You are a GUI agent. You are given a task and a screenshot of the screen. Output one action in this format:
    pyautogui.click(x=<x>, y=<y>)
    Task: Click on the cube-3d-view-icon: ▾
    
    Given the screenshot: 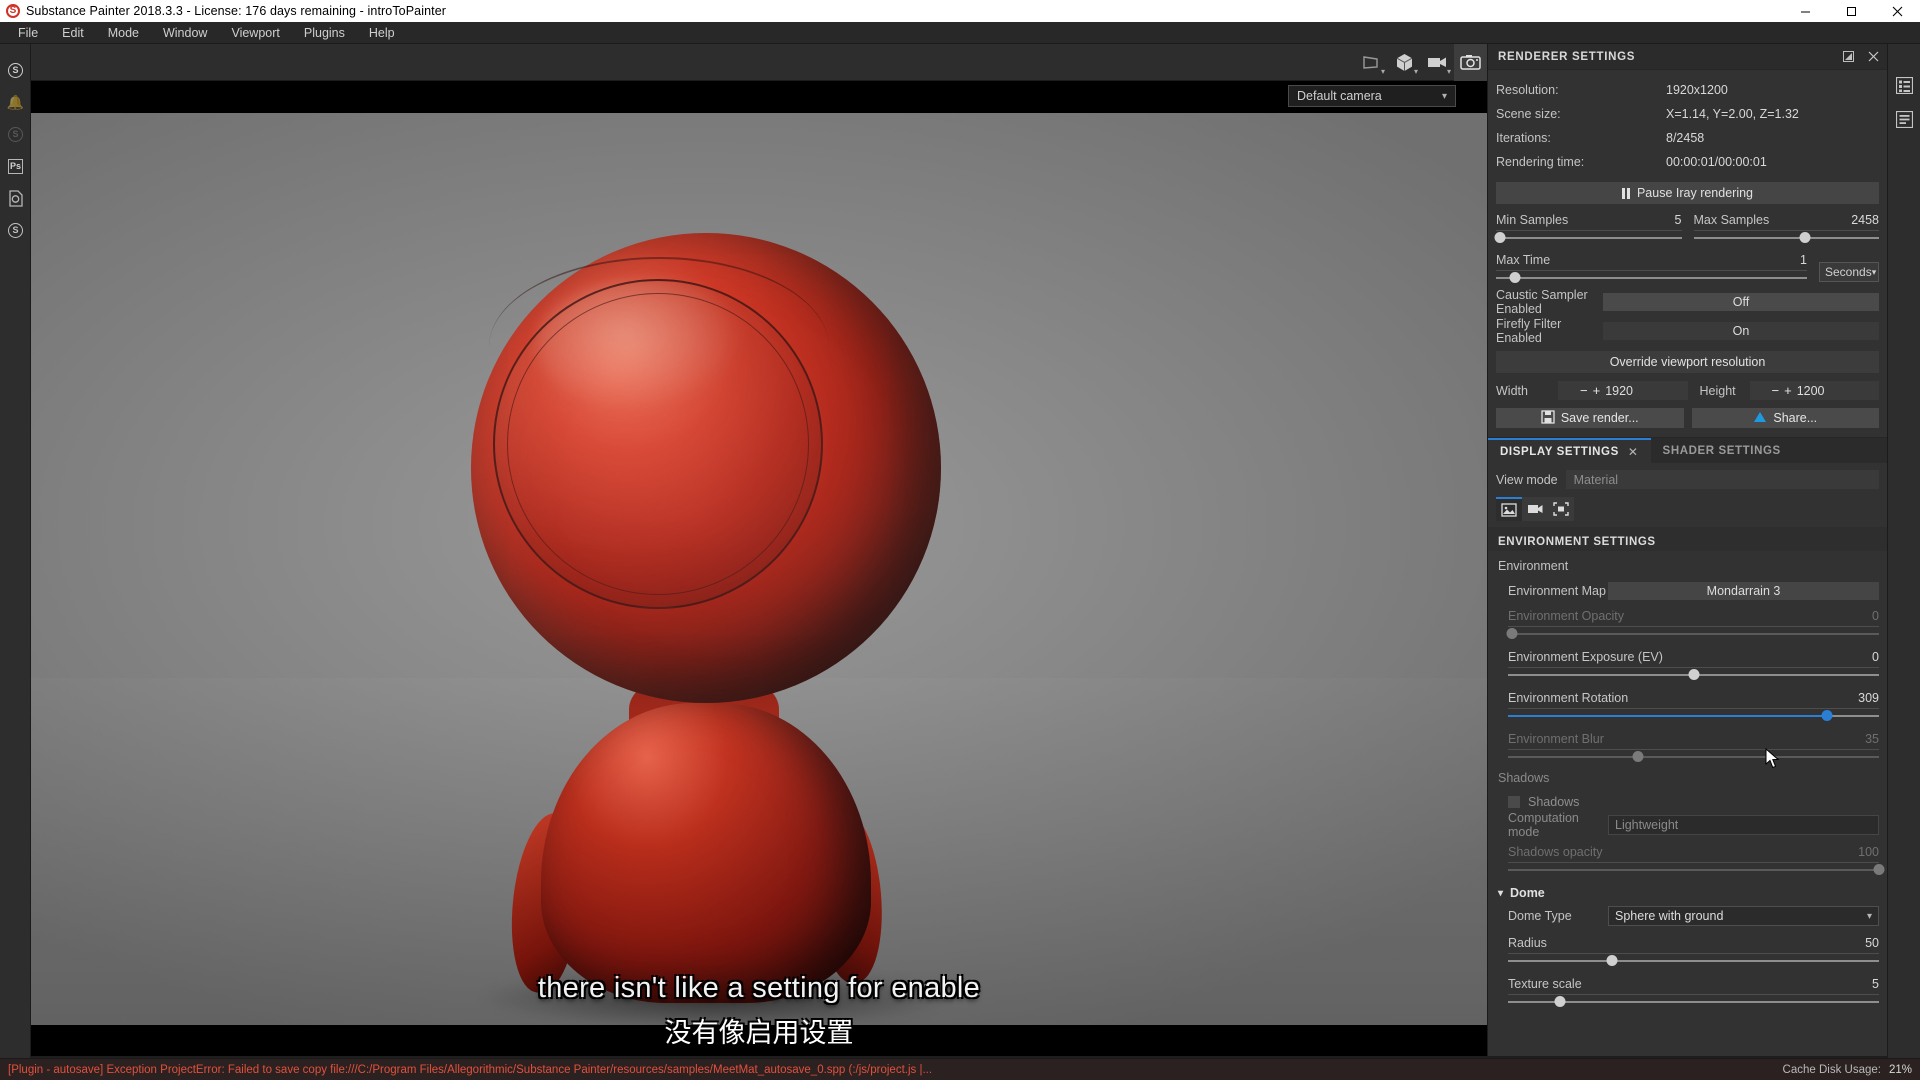 What is the action you would take?
    pyautogui.click(x=1404, y=62)
    